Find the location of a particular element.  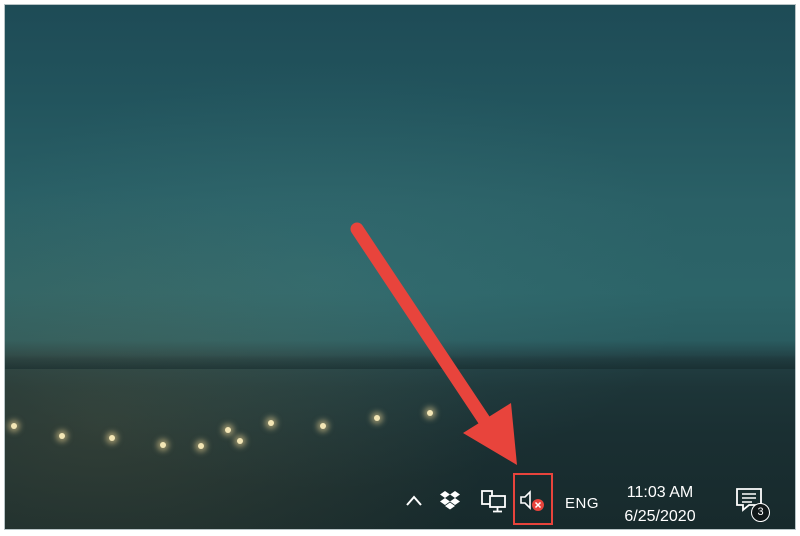

annotation-arrow is located at coordinates (433, 343).